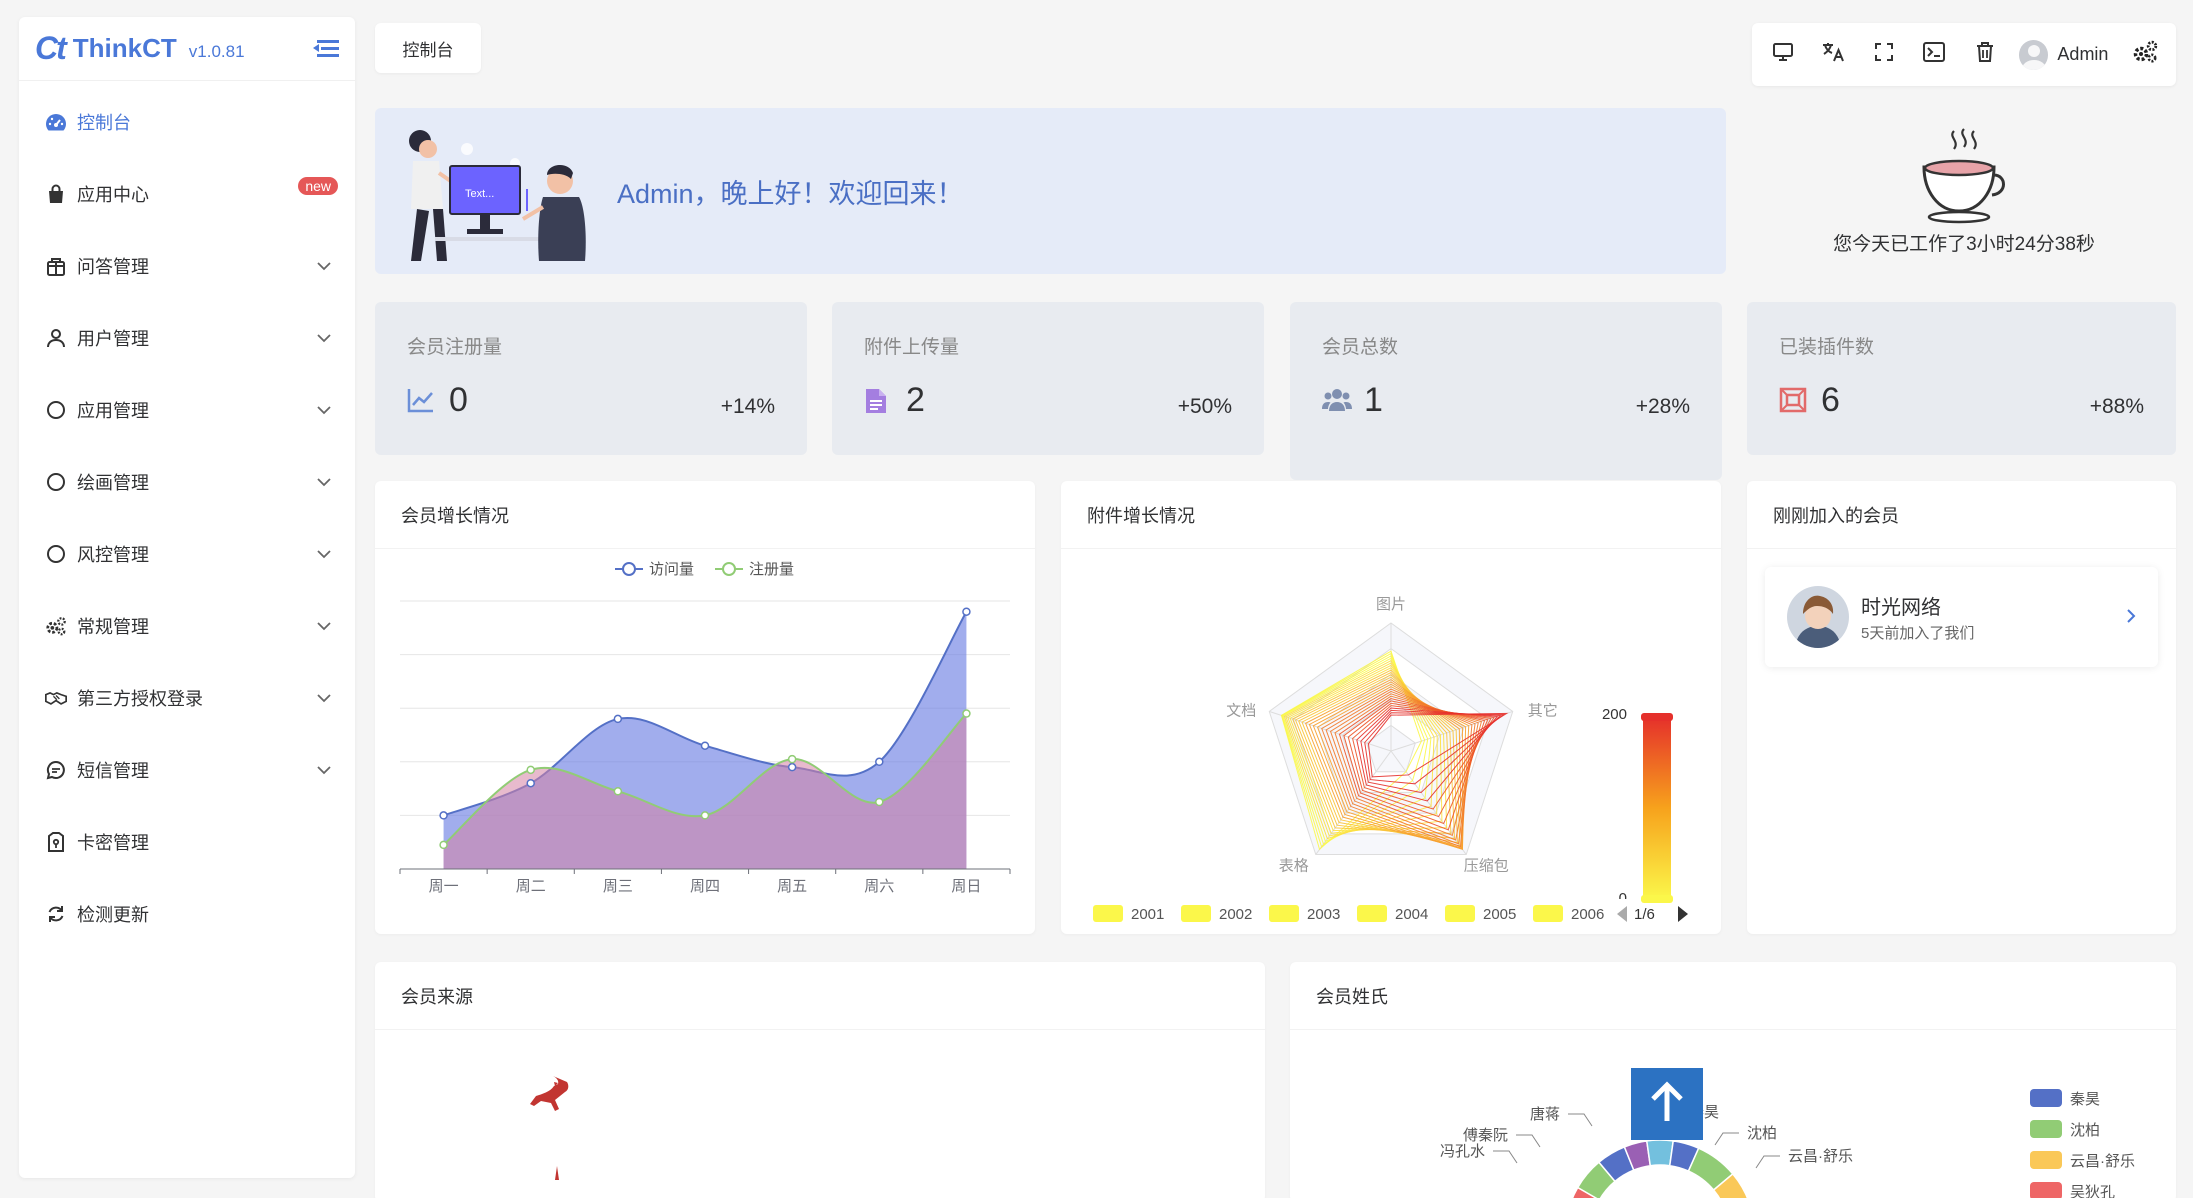 The image size is (2193, 1198). Describe the element at coordinates (1662, 406) in the screenshot. I see `stat-percent: +28%` at that location.